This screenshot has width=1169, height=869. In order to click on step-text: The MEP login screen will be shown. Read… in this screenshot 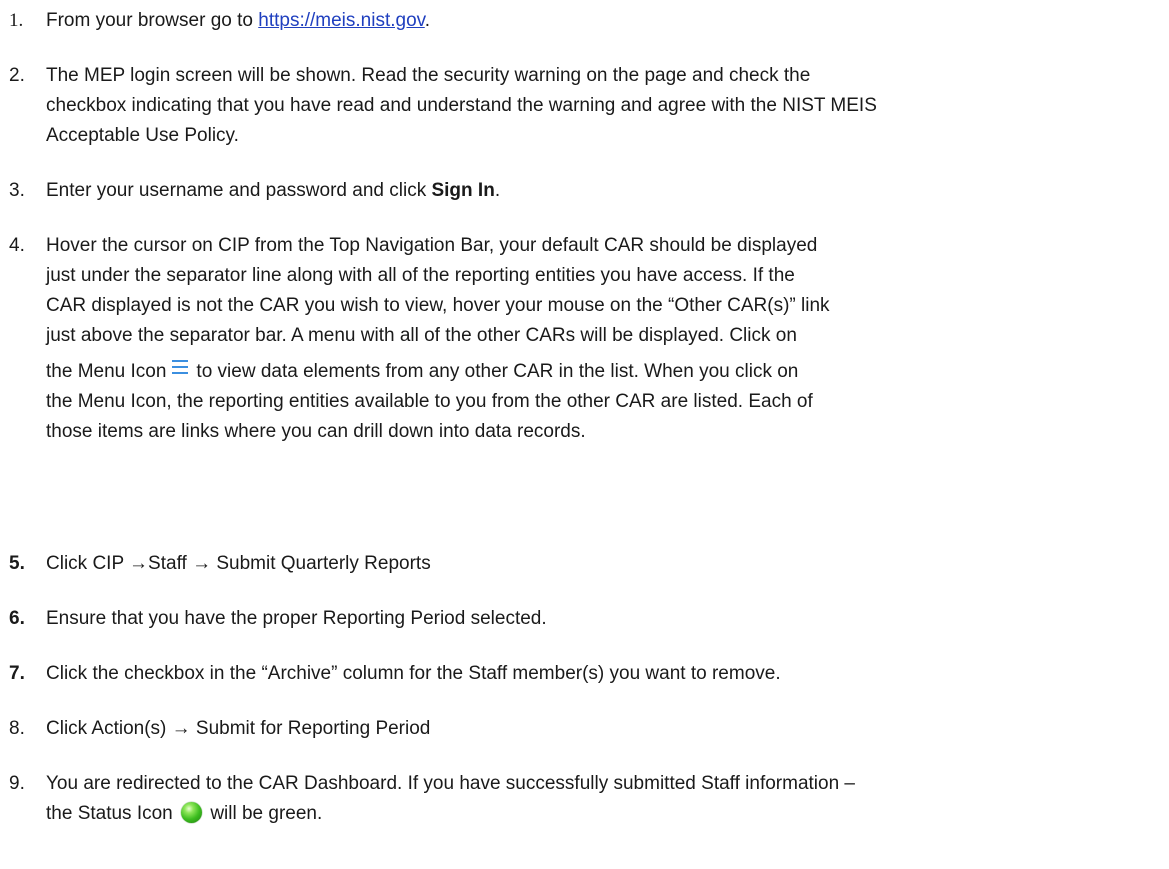, I will do `click(461, 105)`.